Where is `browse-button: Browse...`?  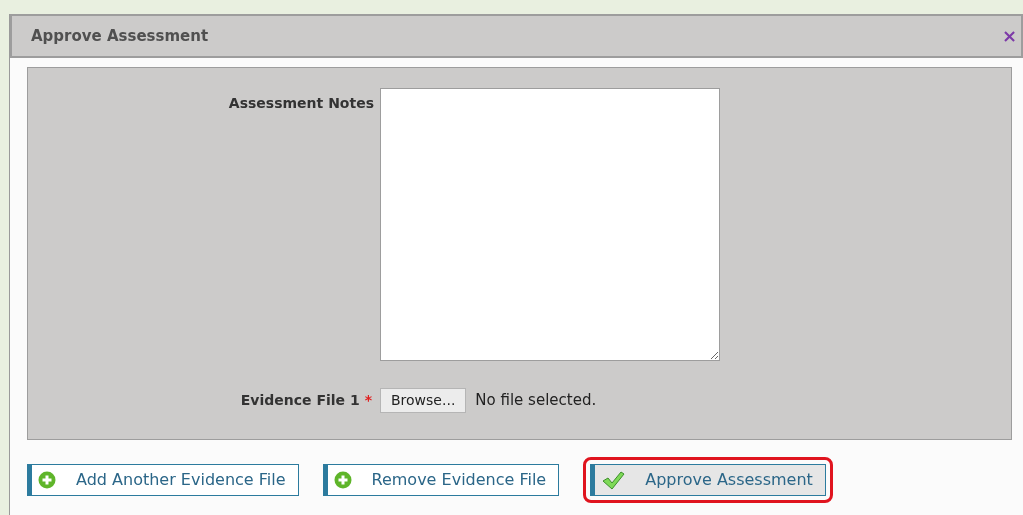 browse-button: Browse... is located at coordinates (423, 400).